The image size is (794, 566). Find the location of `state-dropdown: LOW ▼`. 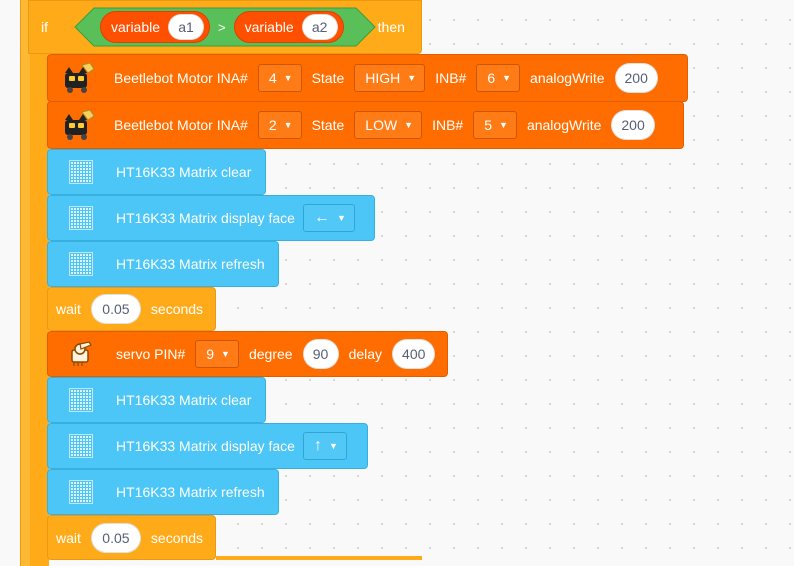

state-dropdown: LOW ▼ is located at coordinates (388, 125).